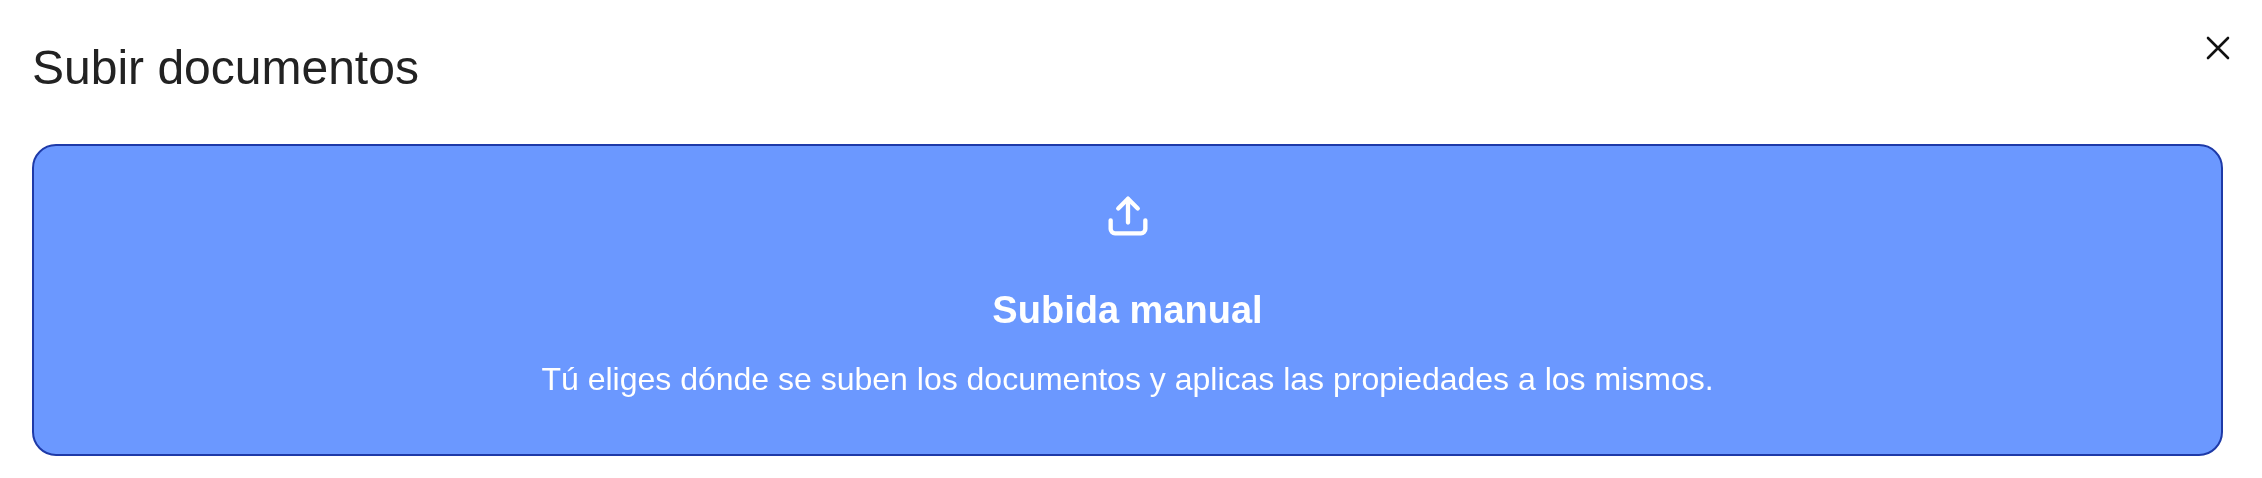 The width and height of the screenshot is (2262, 478). I want to click on close-icon, so click(2218, 48).